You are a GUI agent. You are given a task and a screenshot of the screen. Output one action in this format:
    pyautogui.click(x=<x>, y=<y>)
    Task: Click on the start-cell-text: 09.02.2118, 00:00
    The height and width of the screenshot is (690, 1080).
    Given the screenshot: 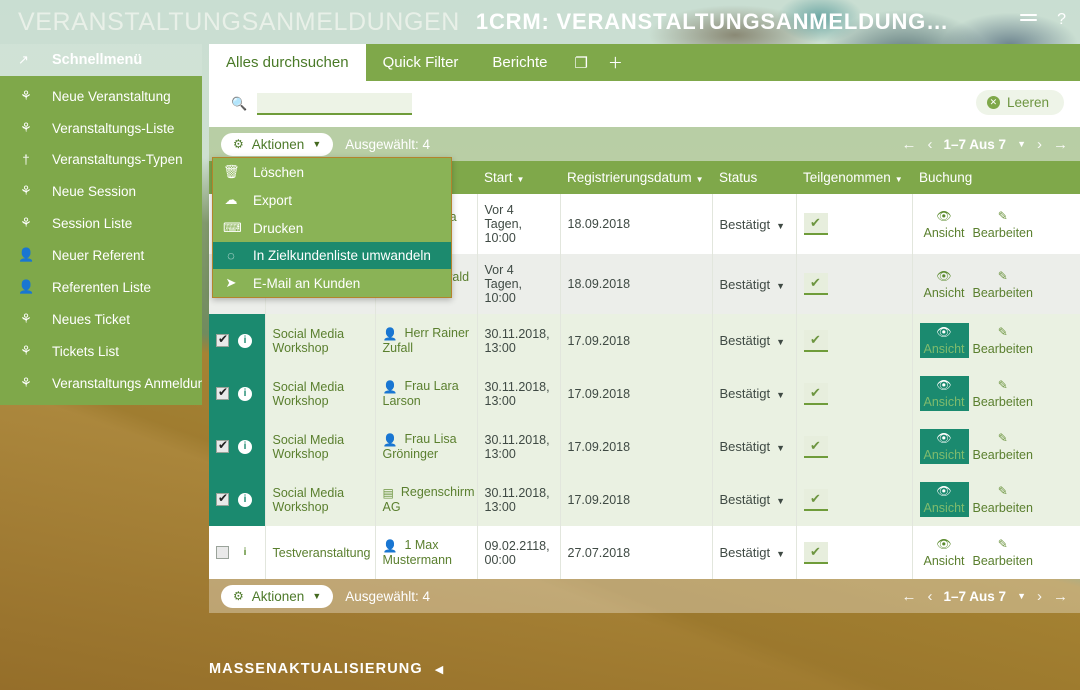 What is the action you would take?
    pyautogui.click(x=517, y=552)
    